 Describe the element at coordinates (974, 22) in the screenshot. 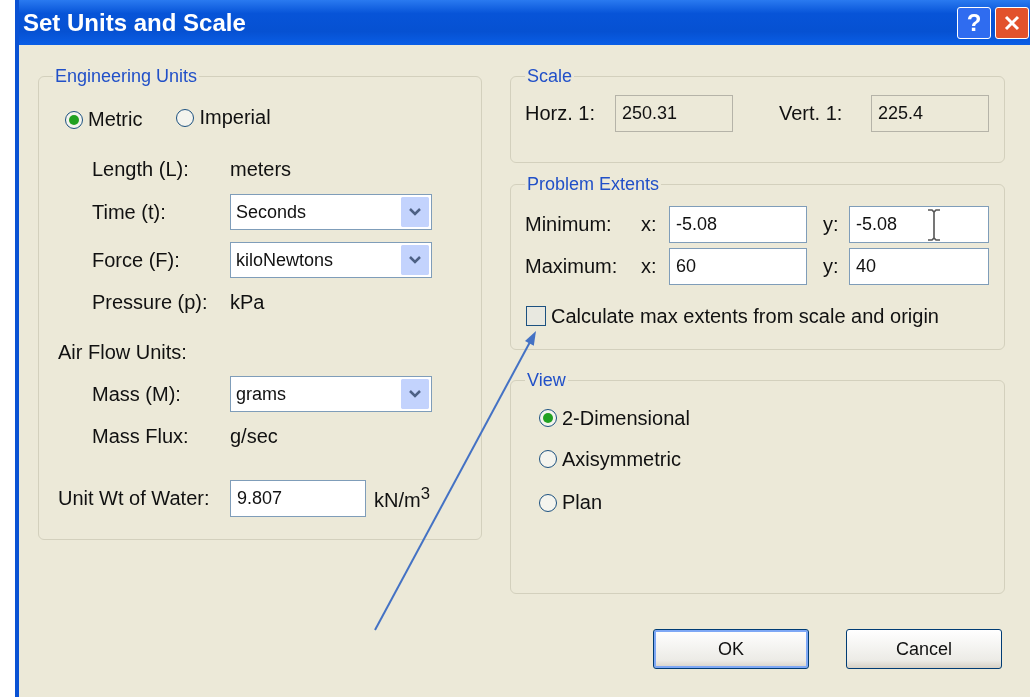

I see `help-button: ?` at that location.